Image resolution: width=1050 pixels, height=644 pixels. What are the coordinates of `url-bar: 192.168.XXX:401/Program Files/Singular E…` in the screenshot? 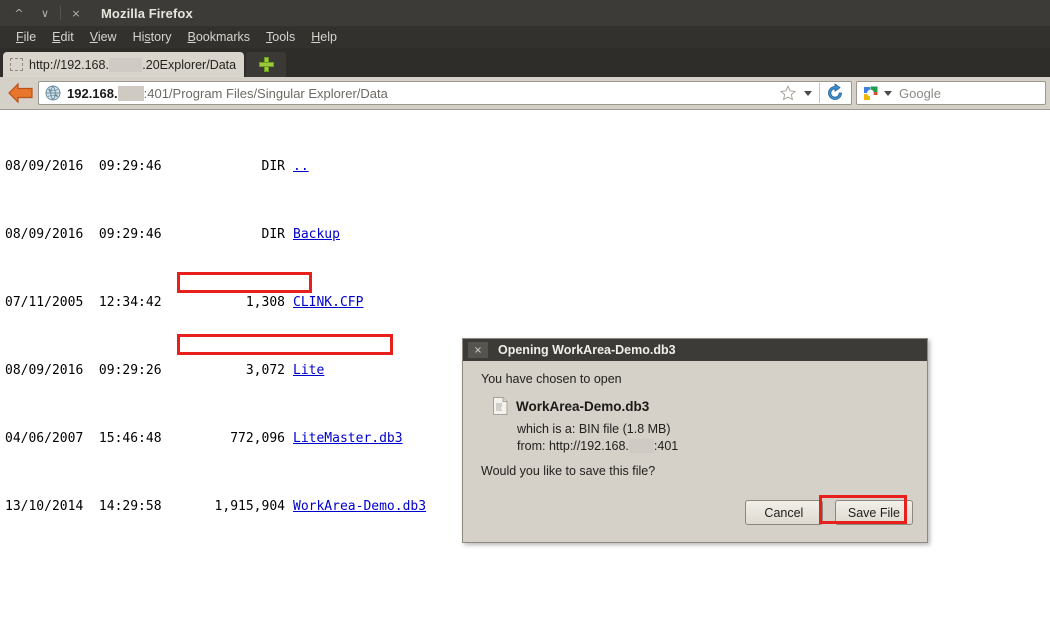 It's located at (445, 93).